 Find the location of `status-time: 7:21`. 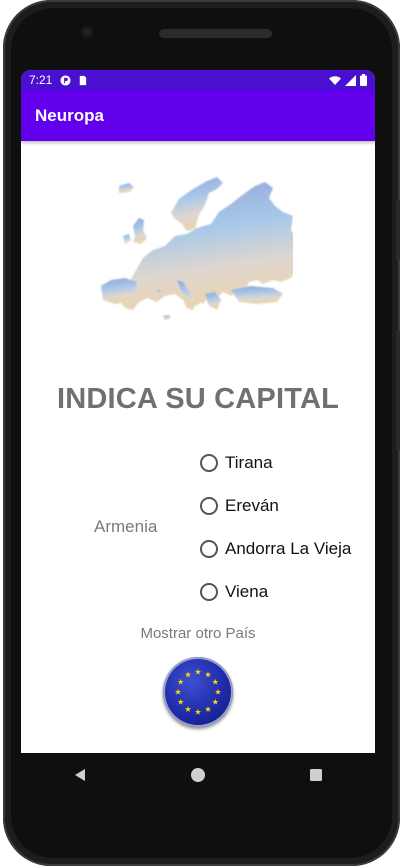

status-time: 7:21 is located at coordinates (41, 80).